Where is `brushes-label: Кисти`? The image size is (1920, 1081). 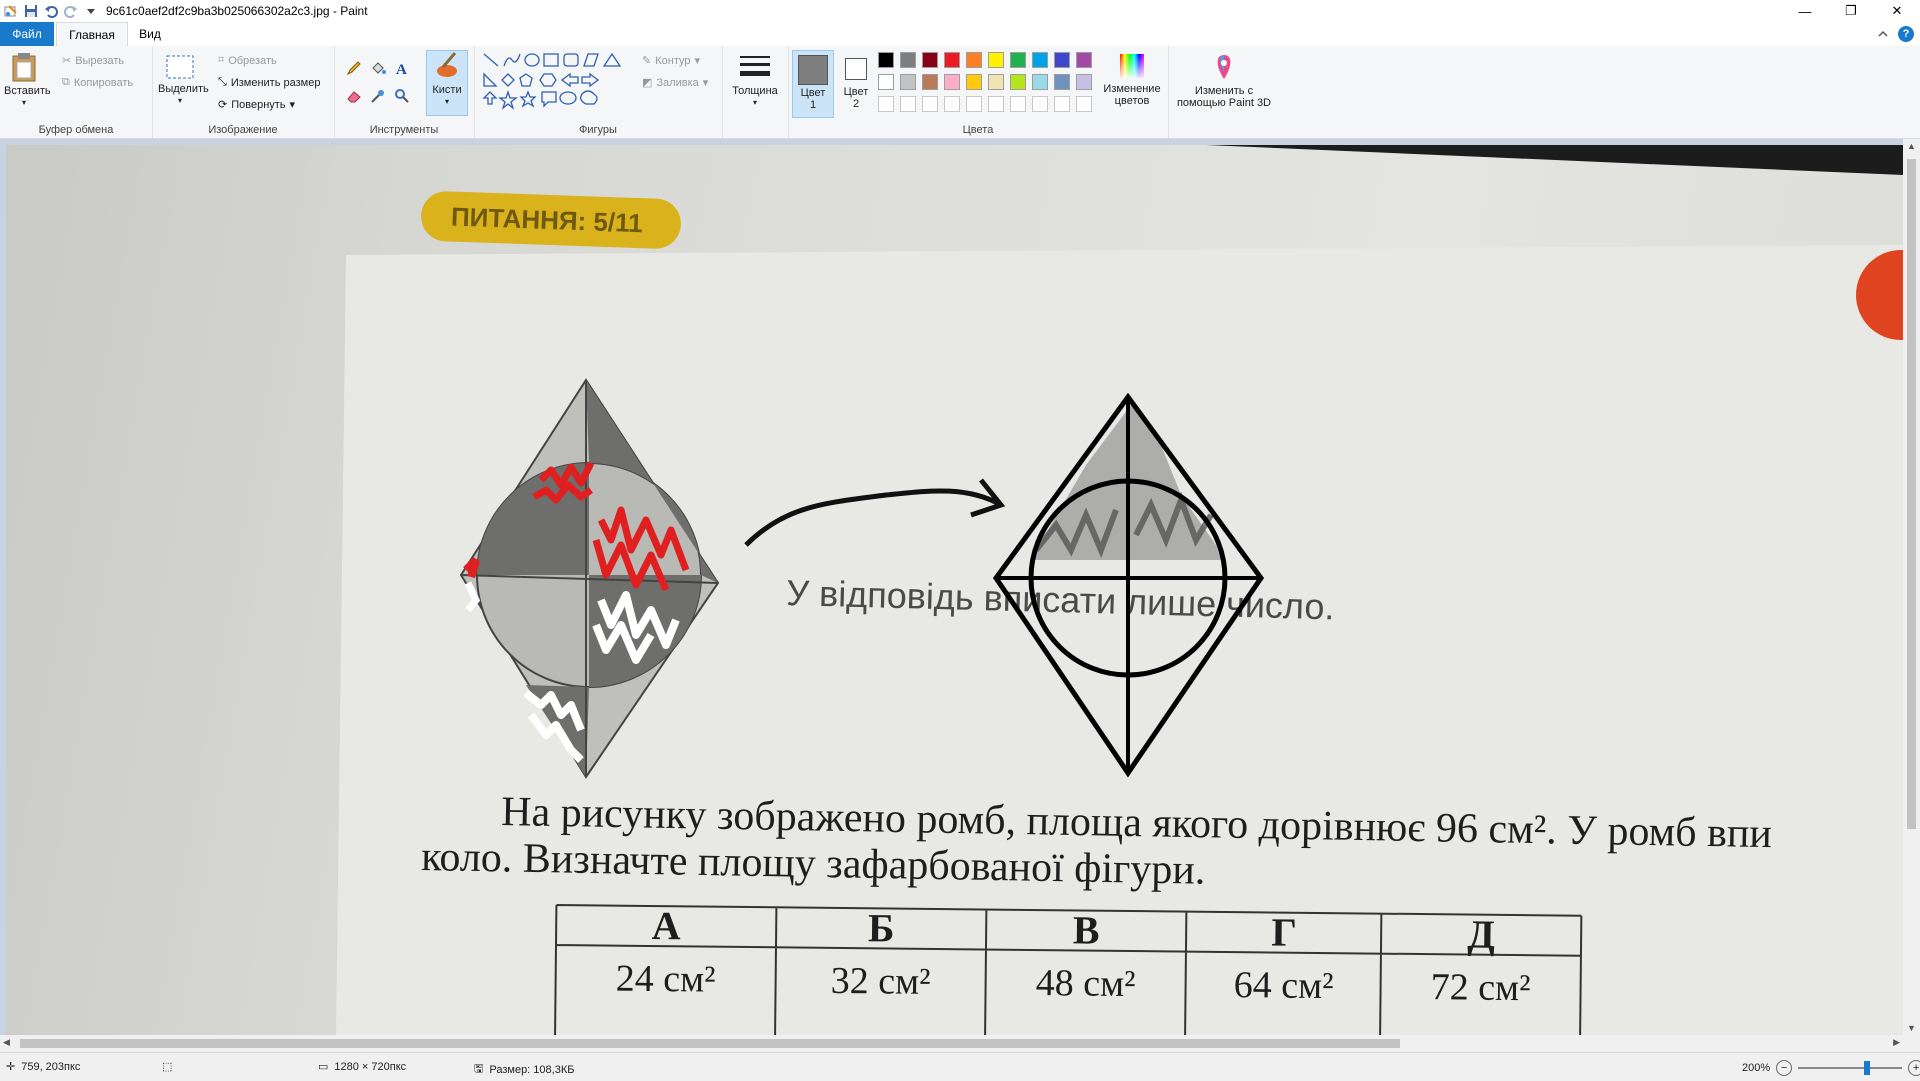 brushes-label: Кисти is located at coordinates (447, 90).